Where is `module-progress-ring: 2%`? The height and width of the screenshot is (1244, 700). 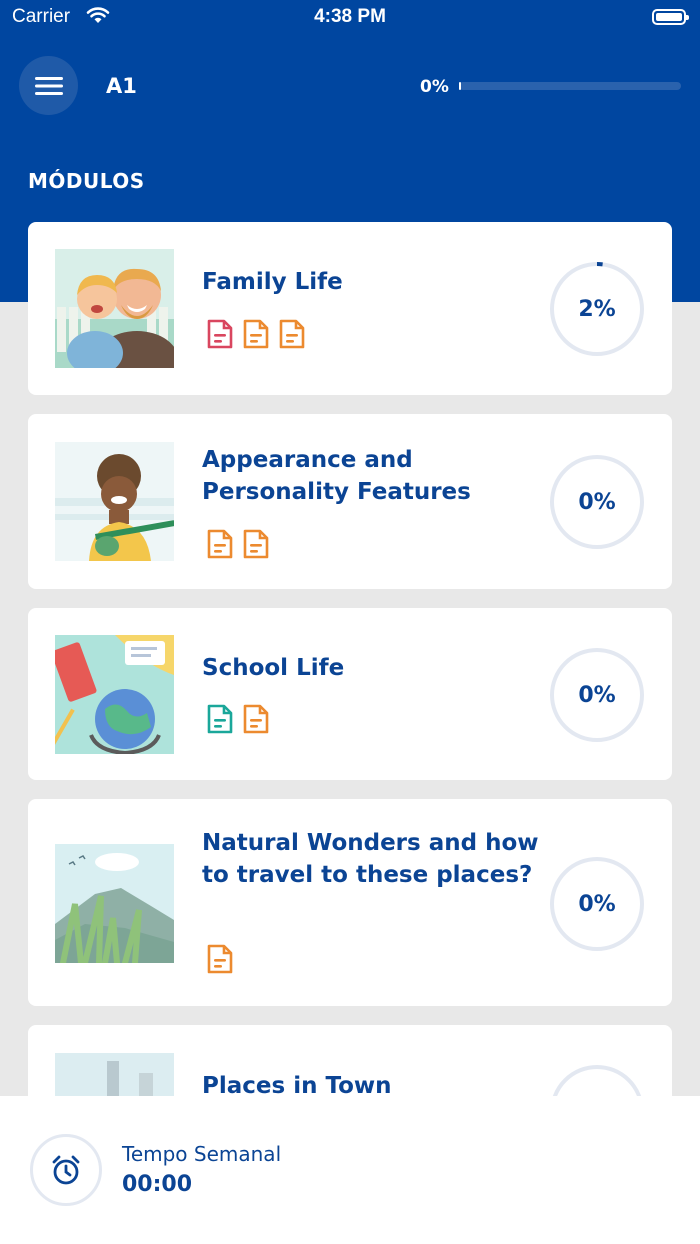 module-progress-ring: 2% is located at coordinates (597, 309).